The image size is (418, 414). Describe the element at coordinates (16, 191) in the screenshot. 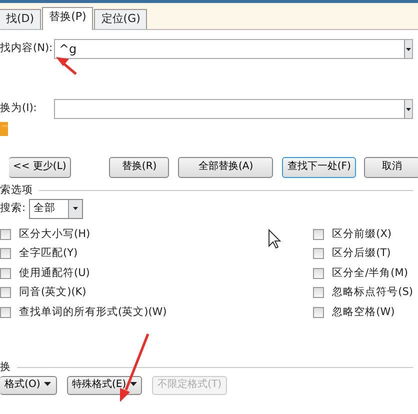

I see `section-title: 索选项` at that location.